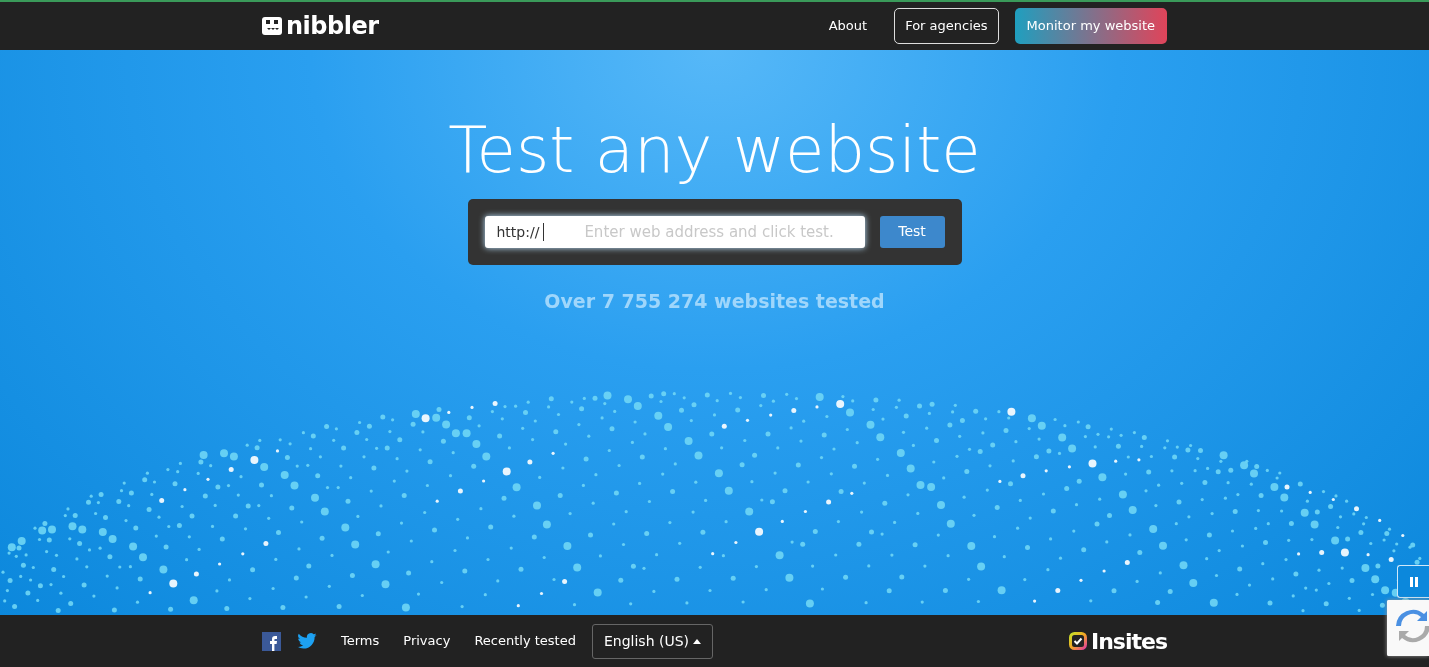  I want to click on check-badge-icon, so click(1078, 641).